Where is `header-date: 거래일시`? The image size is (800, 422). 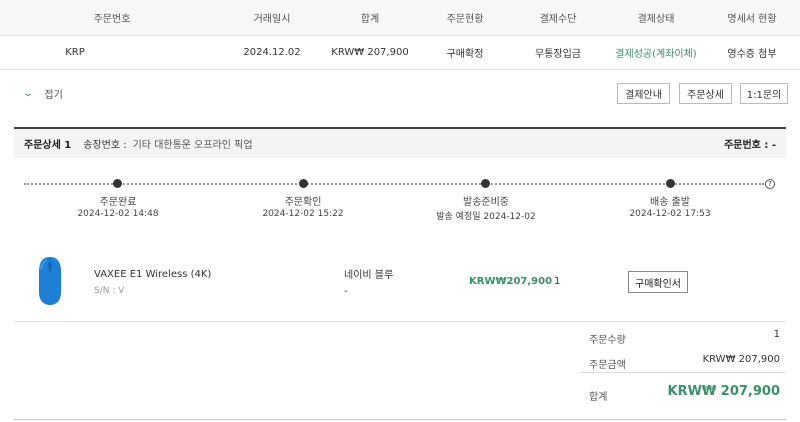
header-date: 거래일시 is located at coordinates (272, 19).